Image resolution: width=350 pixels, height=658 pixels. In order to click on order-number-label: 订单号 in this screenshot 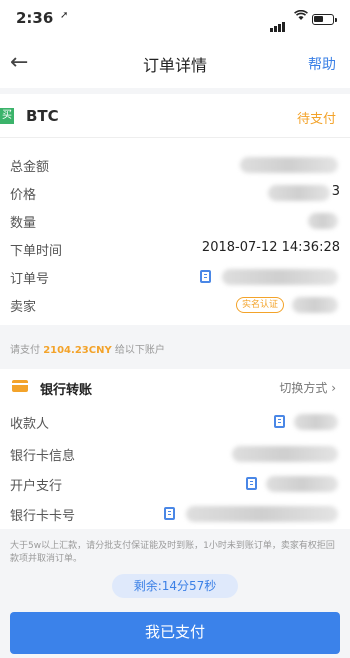, I will do `click(30, 279)`.